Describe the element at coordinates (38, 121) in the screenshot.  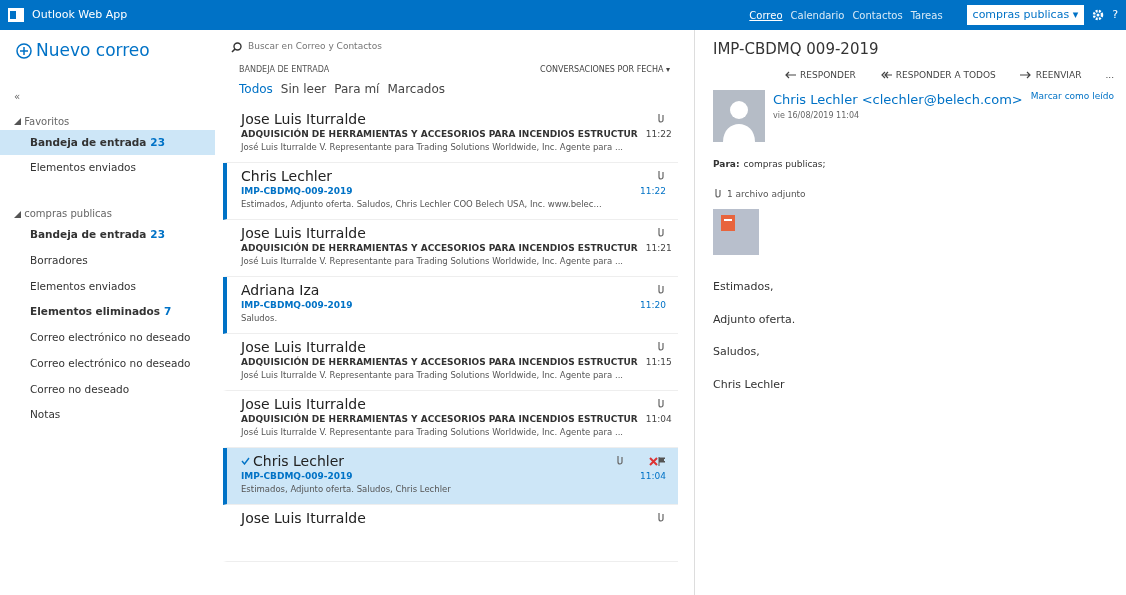
I see `folder-group-header: Favoritos` at that location.